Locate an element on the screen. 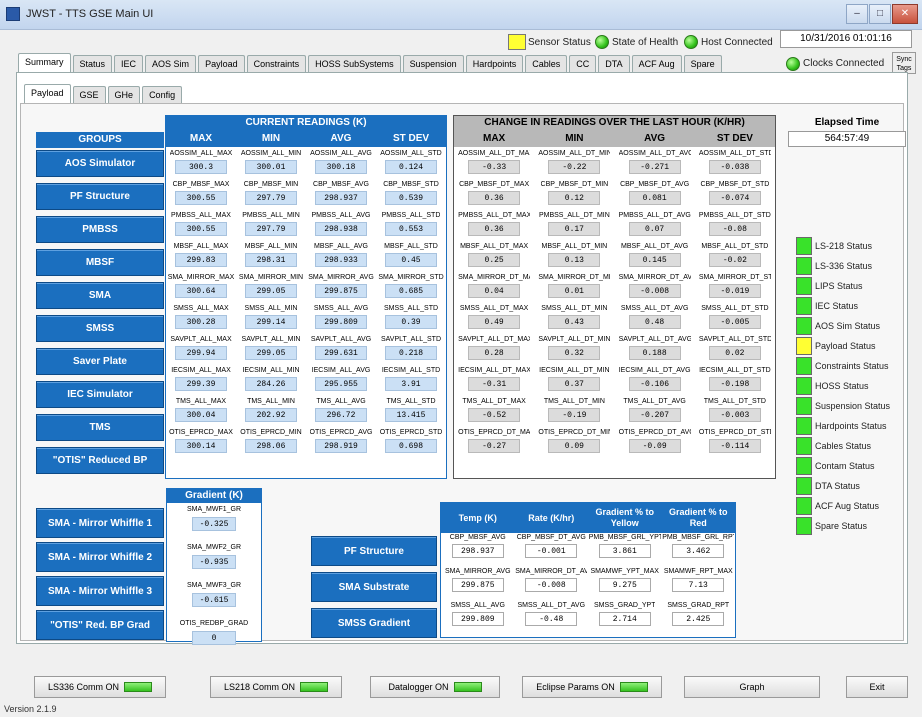 This screenshot has width=922, height=717. current-cell: TMS_ALL_MAX 300.04 is located at coordinates (201, 412).